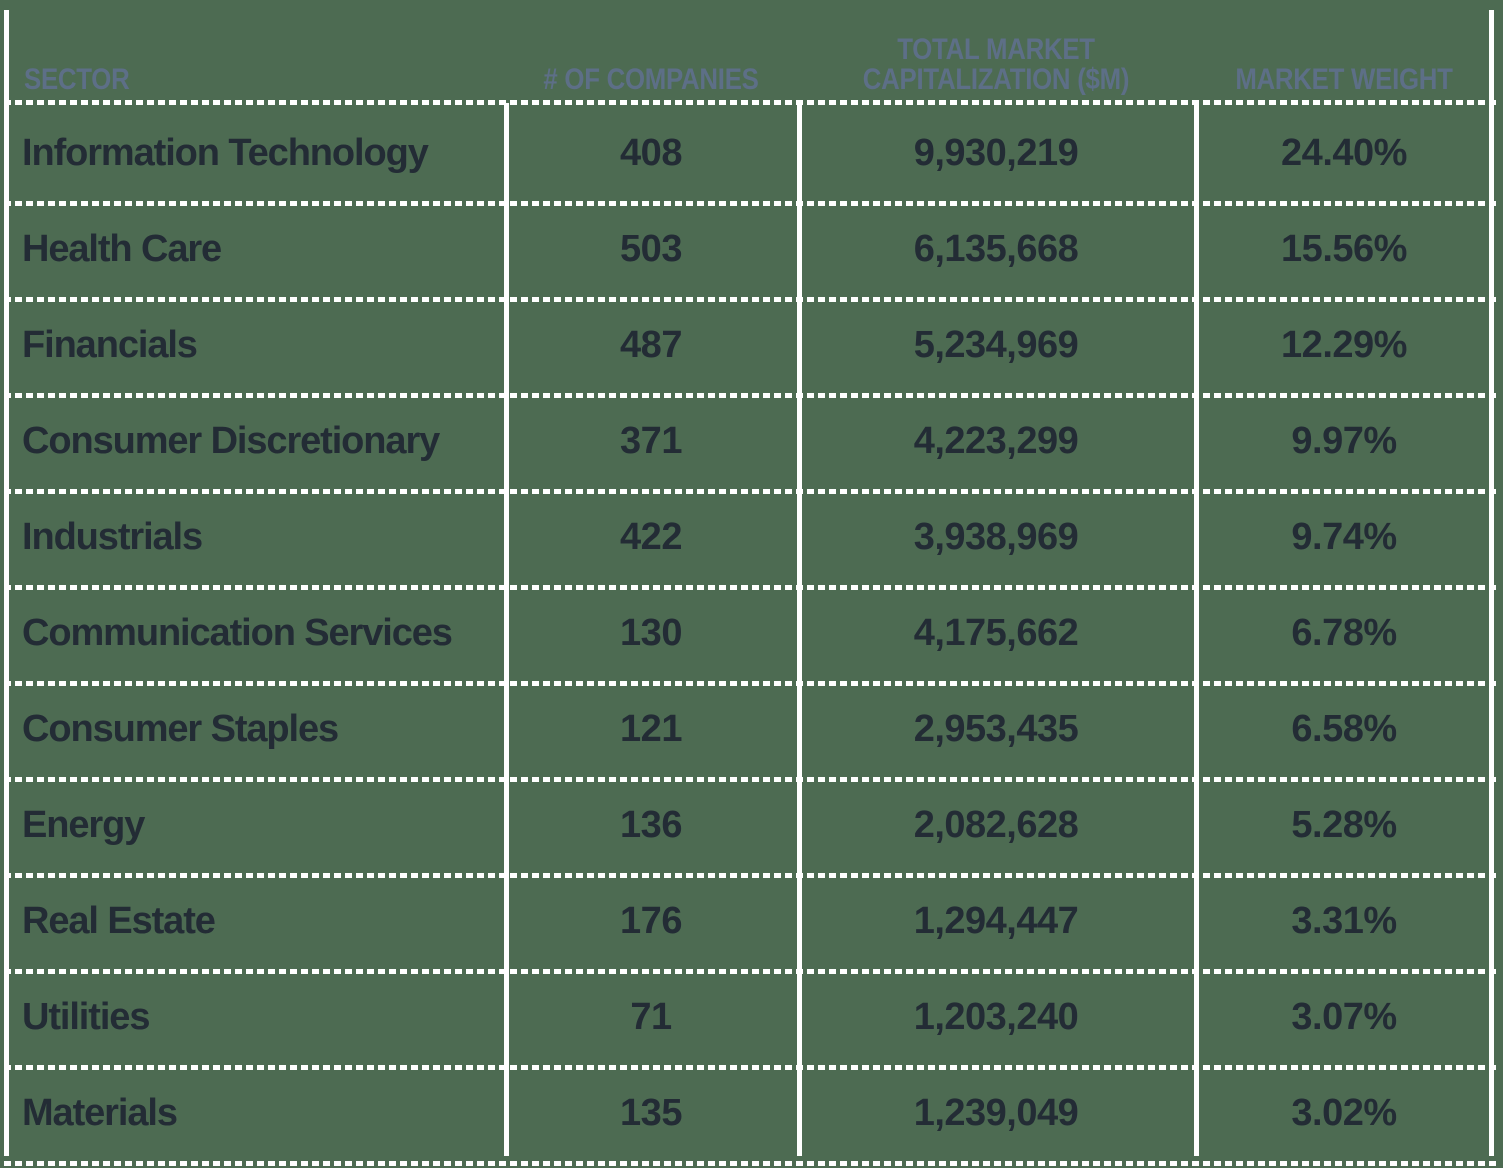 Image resolution: width=1503 pixels, height=1168 pixels. Describe the element at coordinates (996, 1112) in the screenshot. I see `cell-mktcap: 1,239,049` at that location.